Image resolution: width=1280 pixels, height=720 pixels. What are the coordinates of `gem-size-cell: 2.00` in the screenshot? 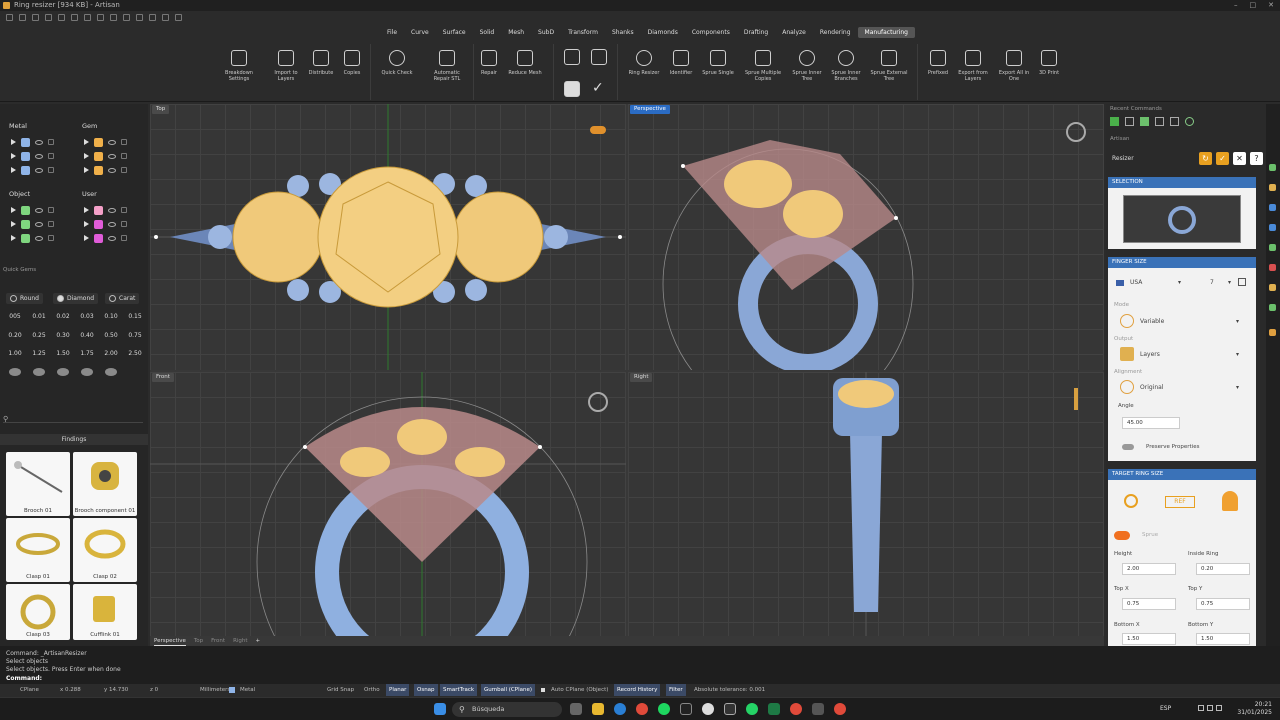 It's located at (111, 354).